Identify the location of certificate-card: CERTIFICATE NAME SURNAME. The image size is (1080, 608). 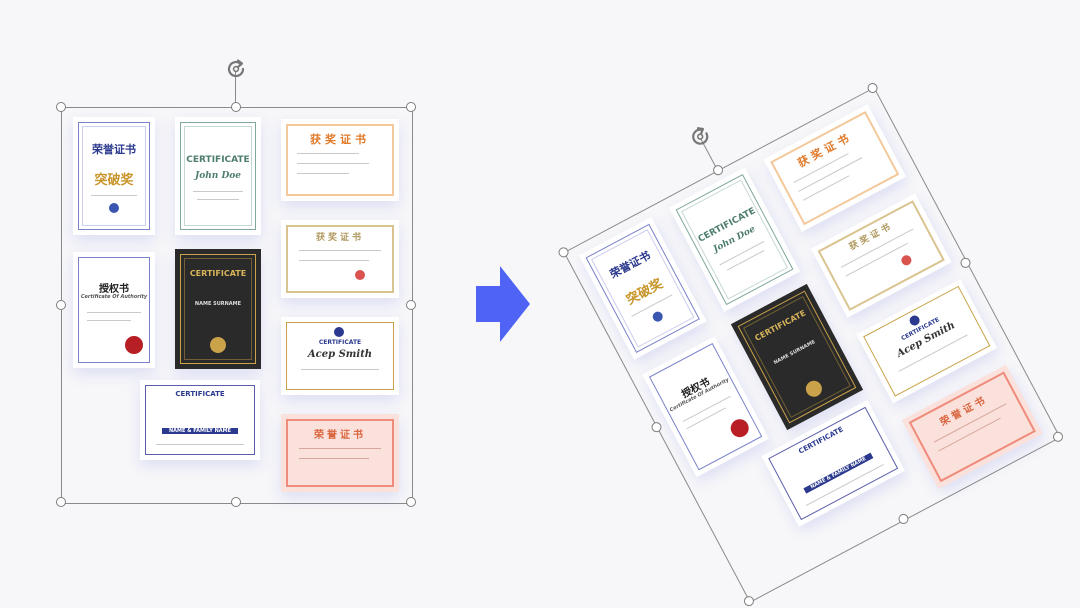
(218, 309).